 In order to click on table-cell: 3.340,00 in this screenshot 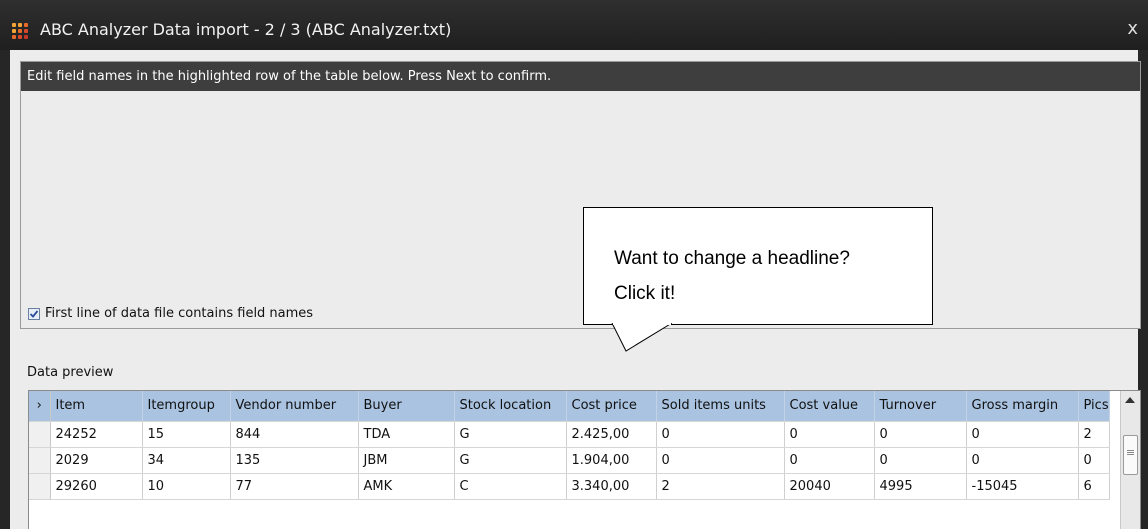, I will do `click(611, 486)`.